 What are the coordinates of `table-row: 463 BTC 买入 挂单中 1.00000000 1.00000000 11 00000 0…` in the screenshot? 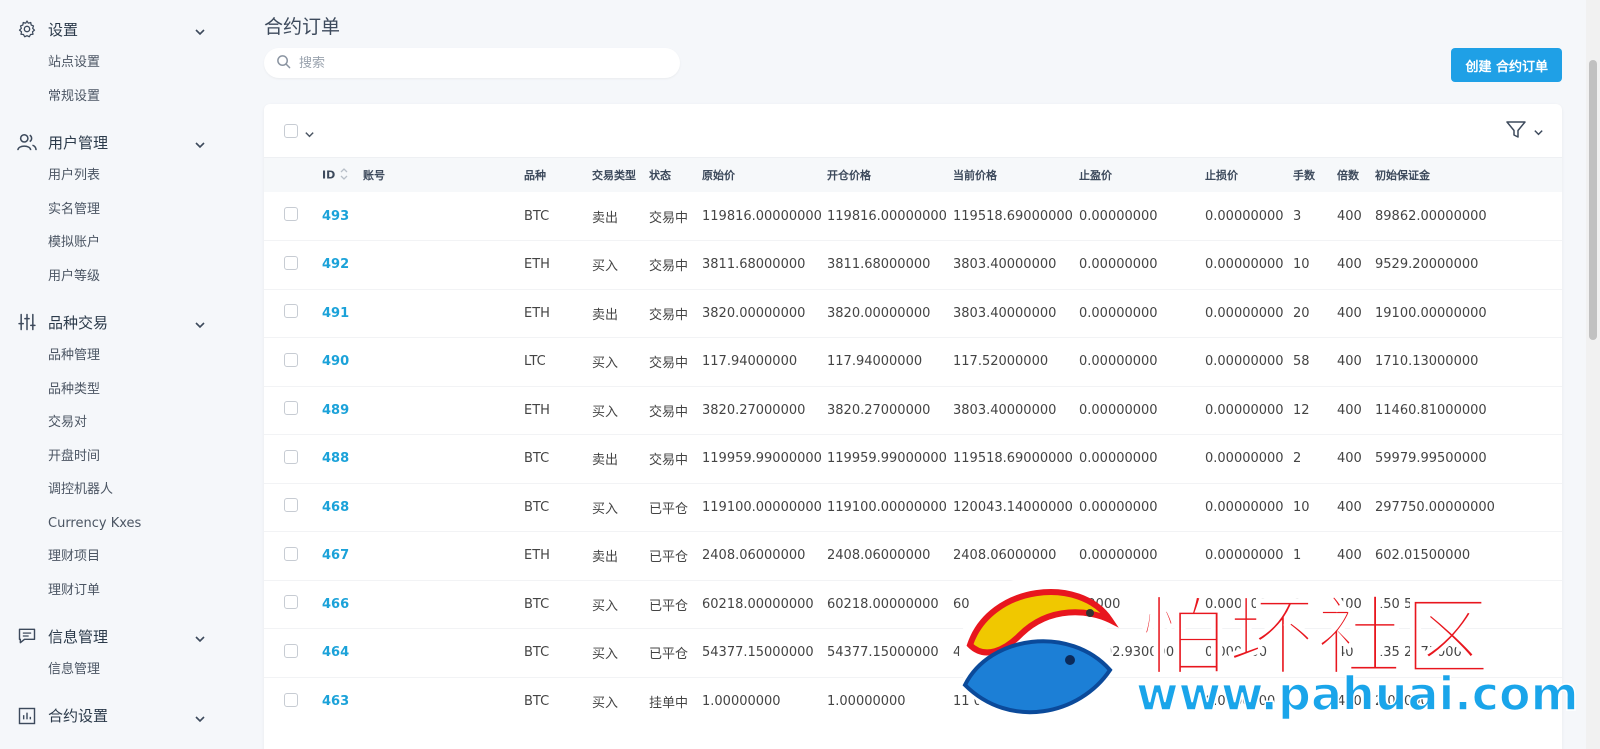 It's located at (913, 701).